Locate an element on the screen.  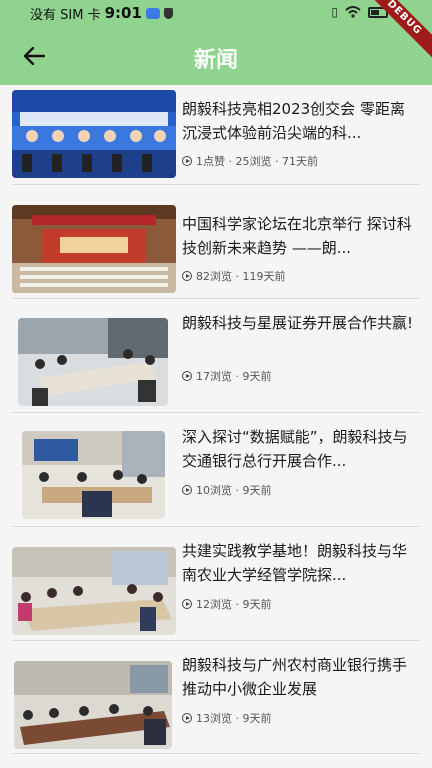
news-meta-text: 10浏览 · 9天前 is located at coordinates (234, 490).